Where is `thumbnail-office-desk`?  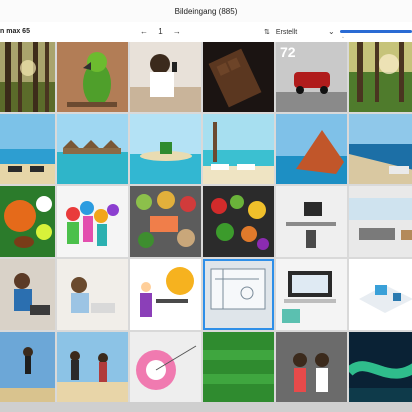
thumbnail-office-desk is located at coordinates (311, 221).